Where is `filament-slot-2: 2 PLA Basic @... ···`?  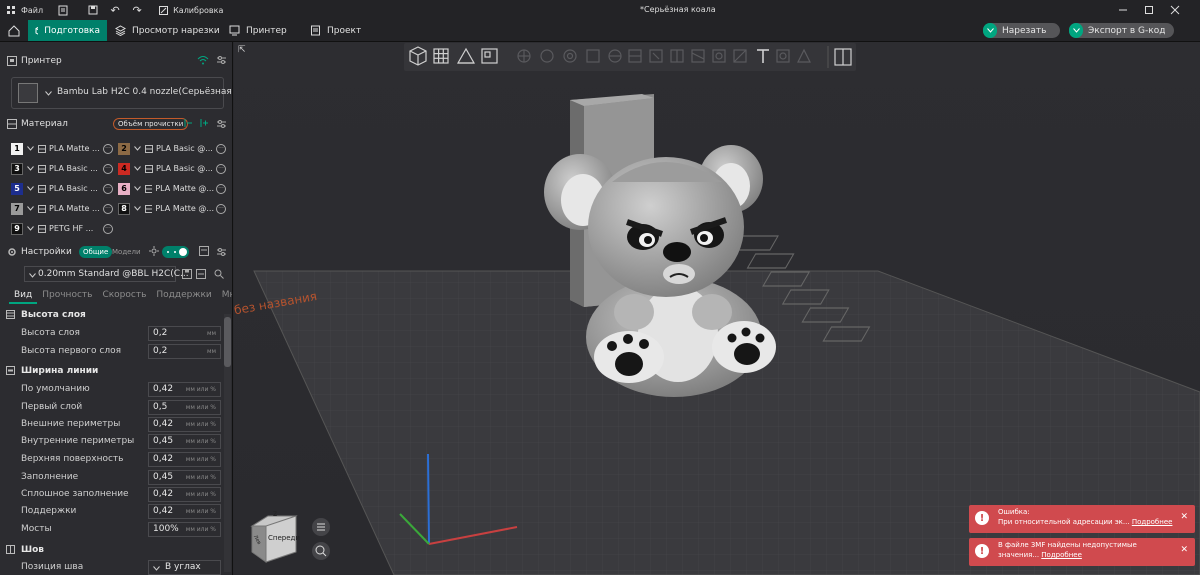 filament-slot-2: 2 PLA Basic @... ··· is located at coordinates (174, 148).